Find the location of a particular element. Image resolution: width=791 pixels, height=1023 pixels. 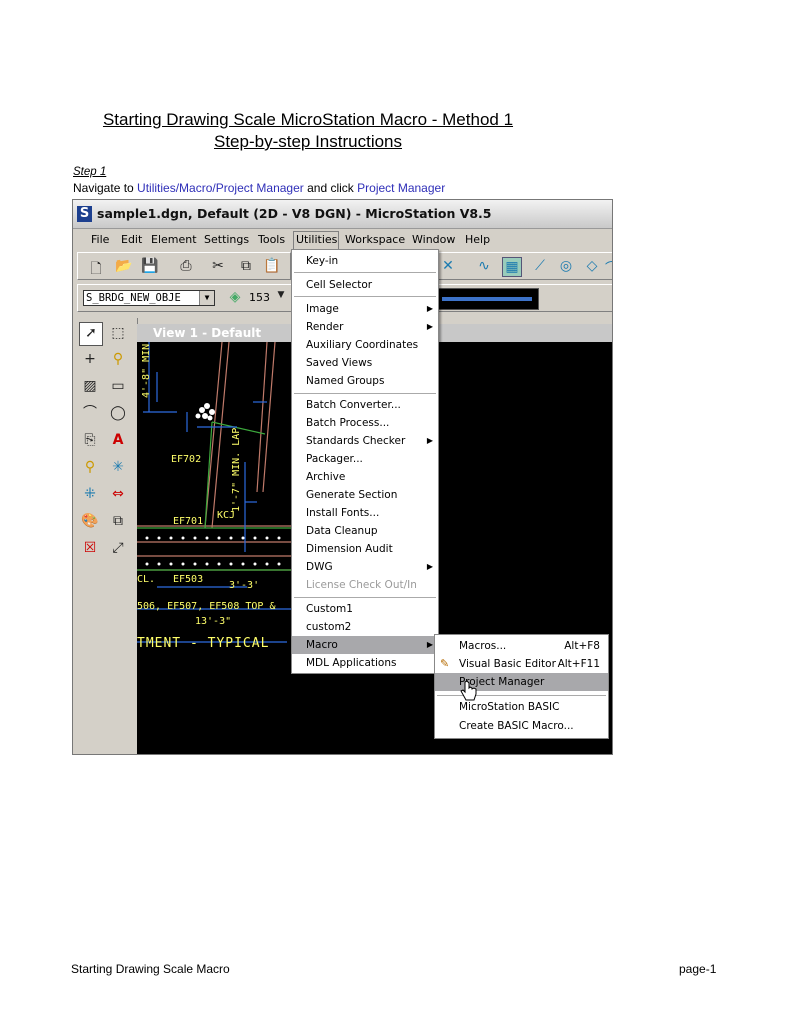

vba-editor-icon: ✎ is located at coordinates (445, 663).